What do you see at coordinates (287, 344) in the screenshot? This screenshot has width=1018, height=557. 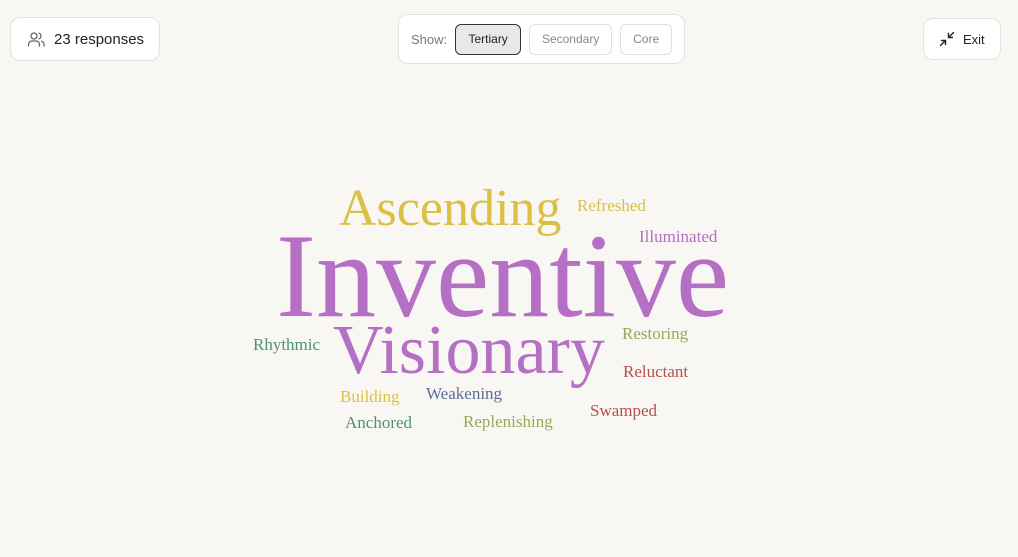 I see `cloud-word: Rhythmic` at bounding box center [287, 344].